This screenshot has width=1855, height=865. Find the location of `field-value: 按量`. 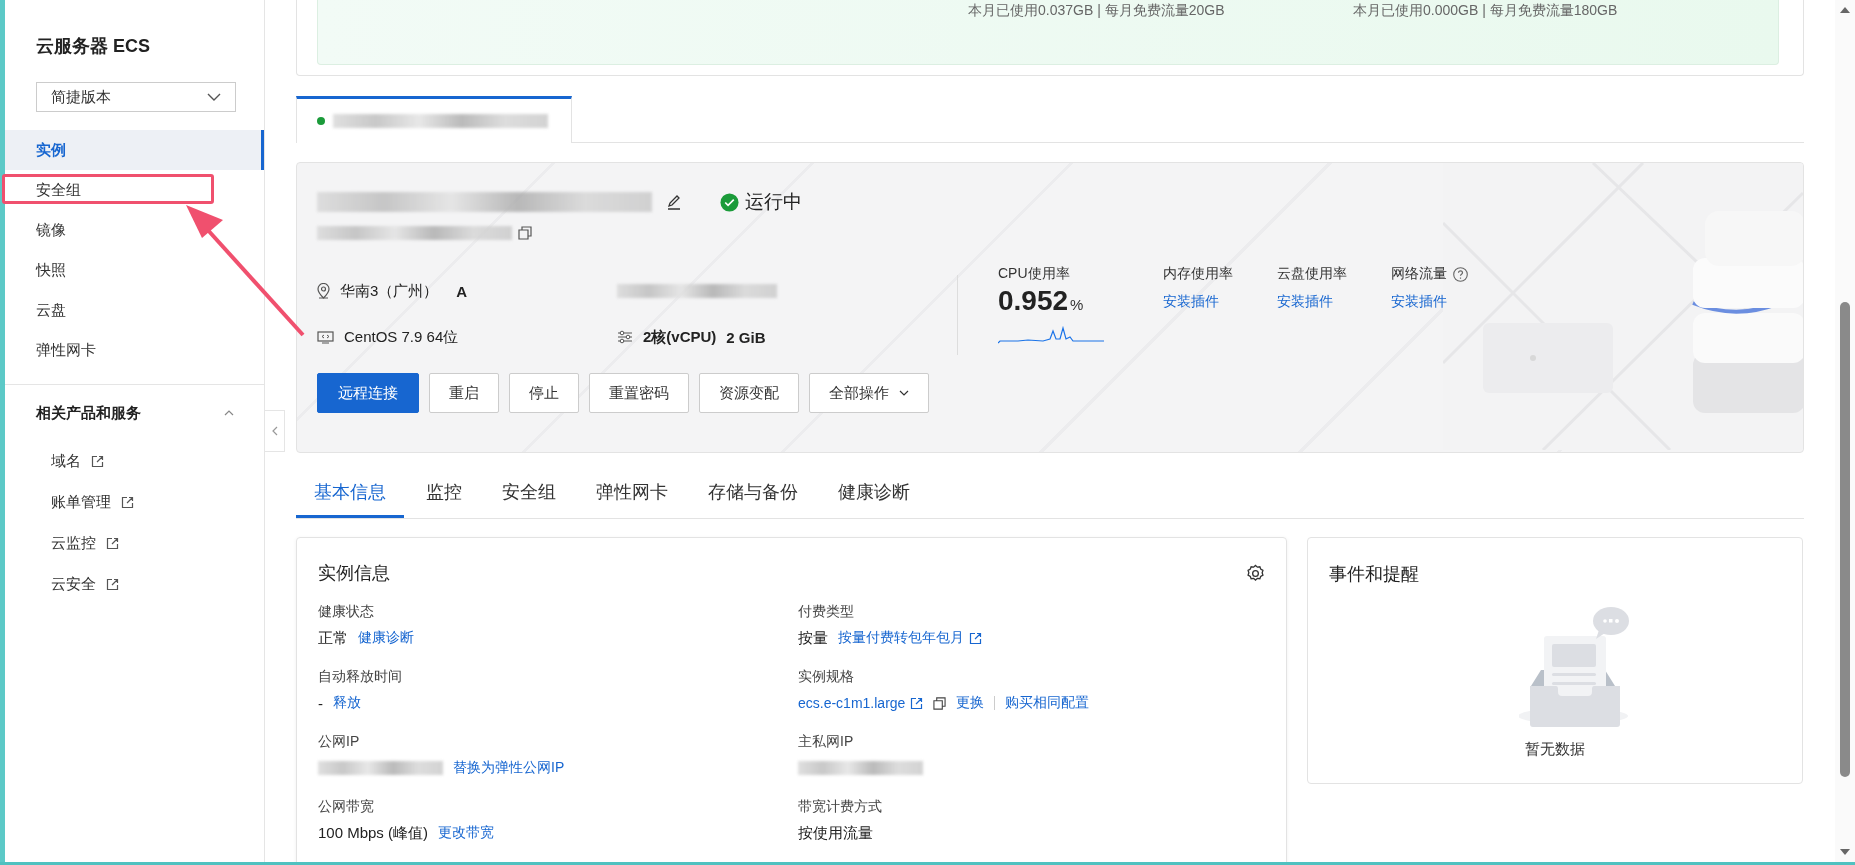

field-value: 按量 is located at coordinates (813, 638).